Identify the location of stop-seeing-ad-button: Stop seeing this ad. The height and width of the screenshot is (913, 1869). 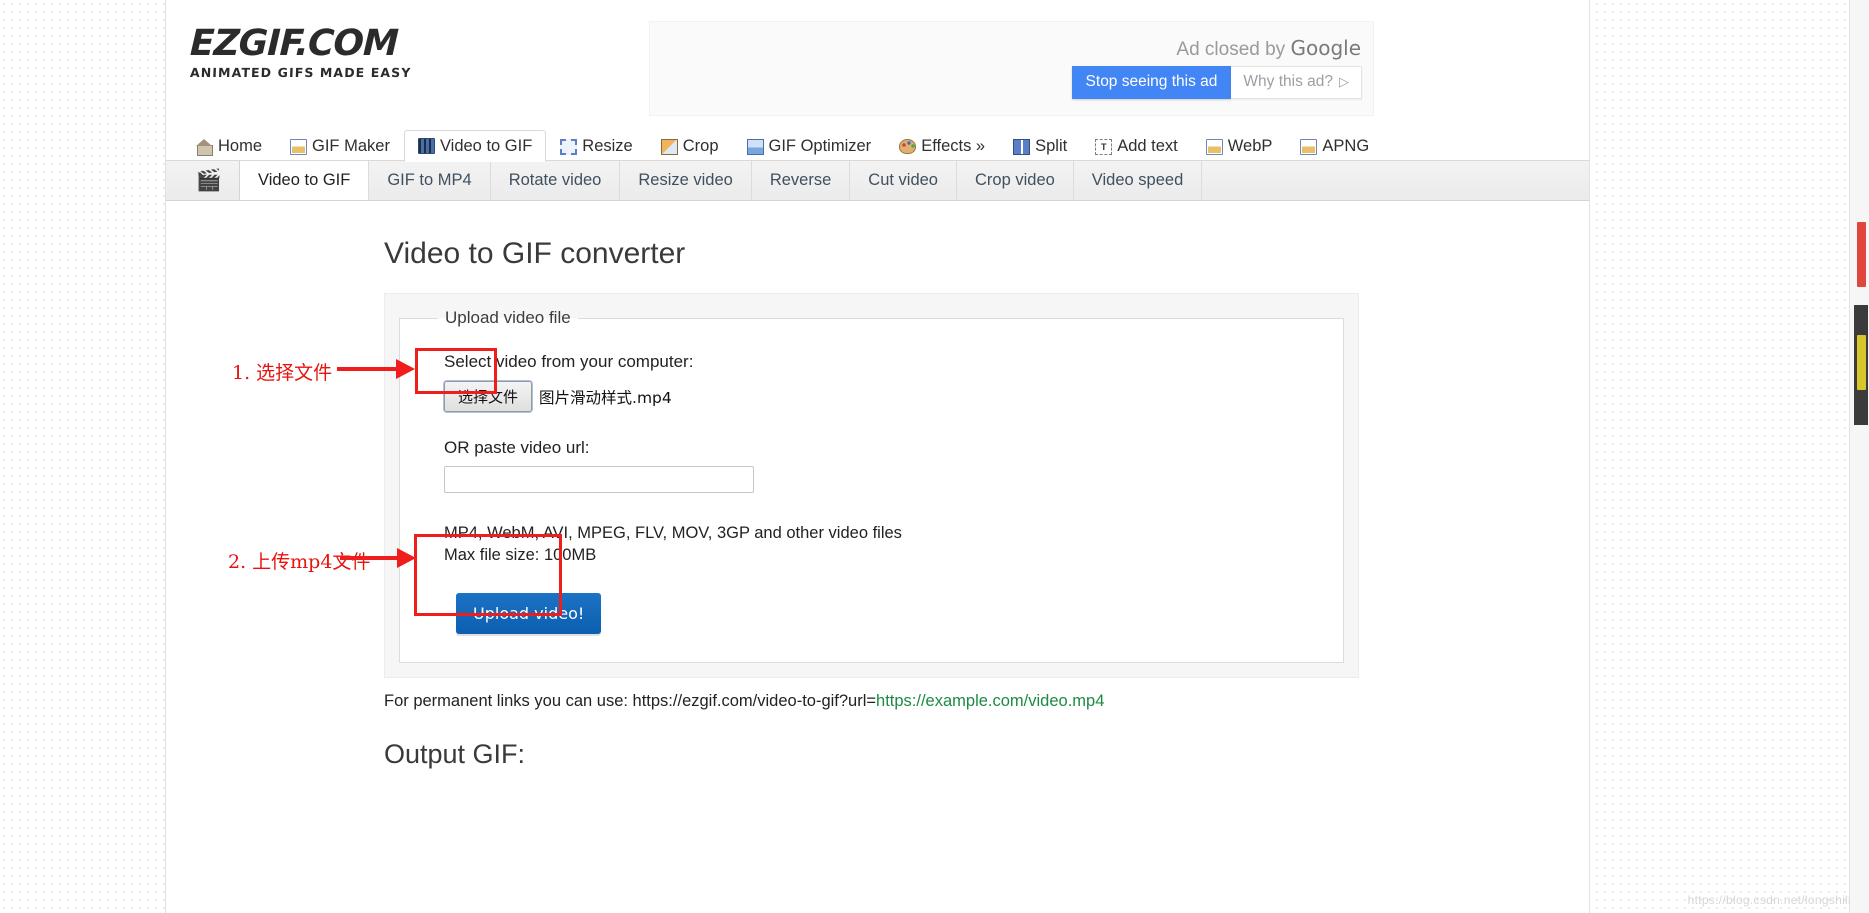
(1151, 82).